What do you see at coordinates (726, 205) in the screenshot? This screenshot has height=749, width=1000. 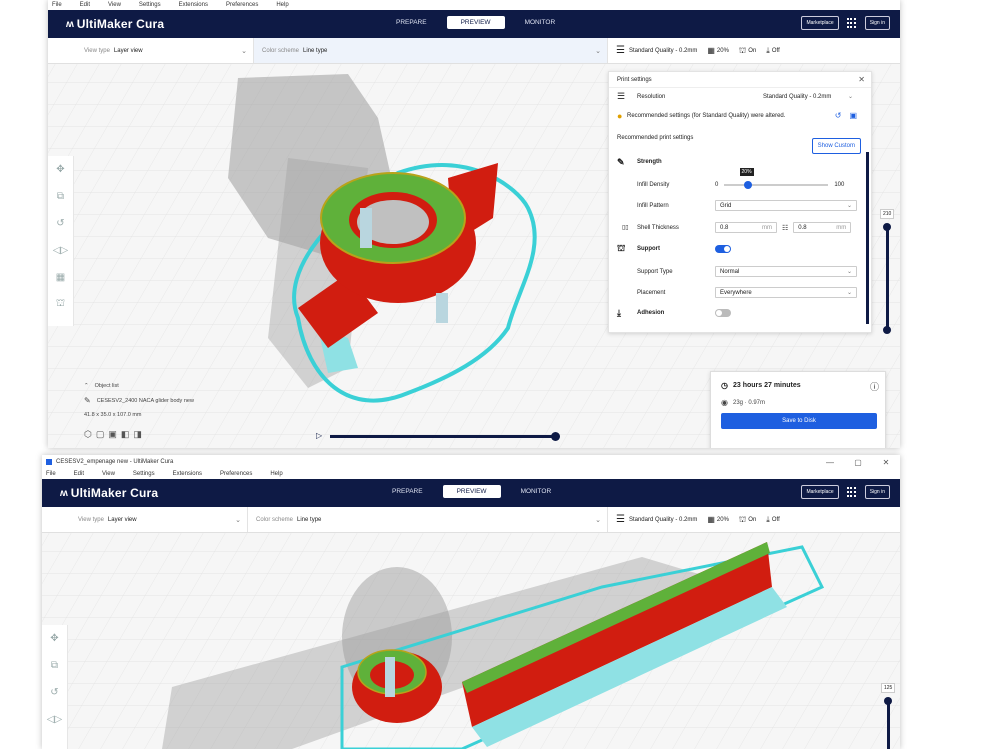 I see `infill-pattern-value: Grid` at bounding box center [726, 205].